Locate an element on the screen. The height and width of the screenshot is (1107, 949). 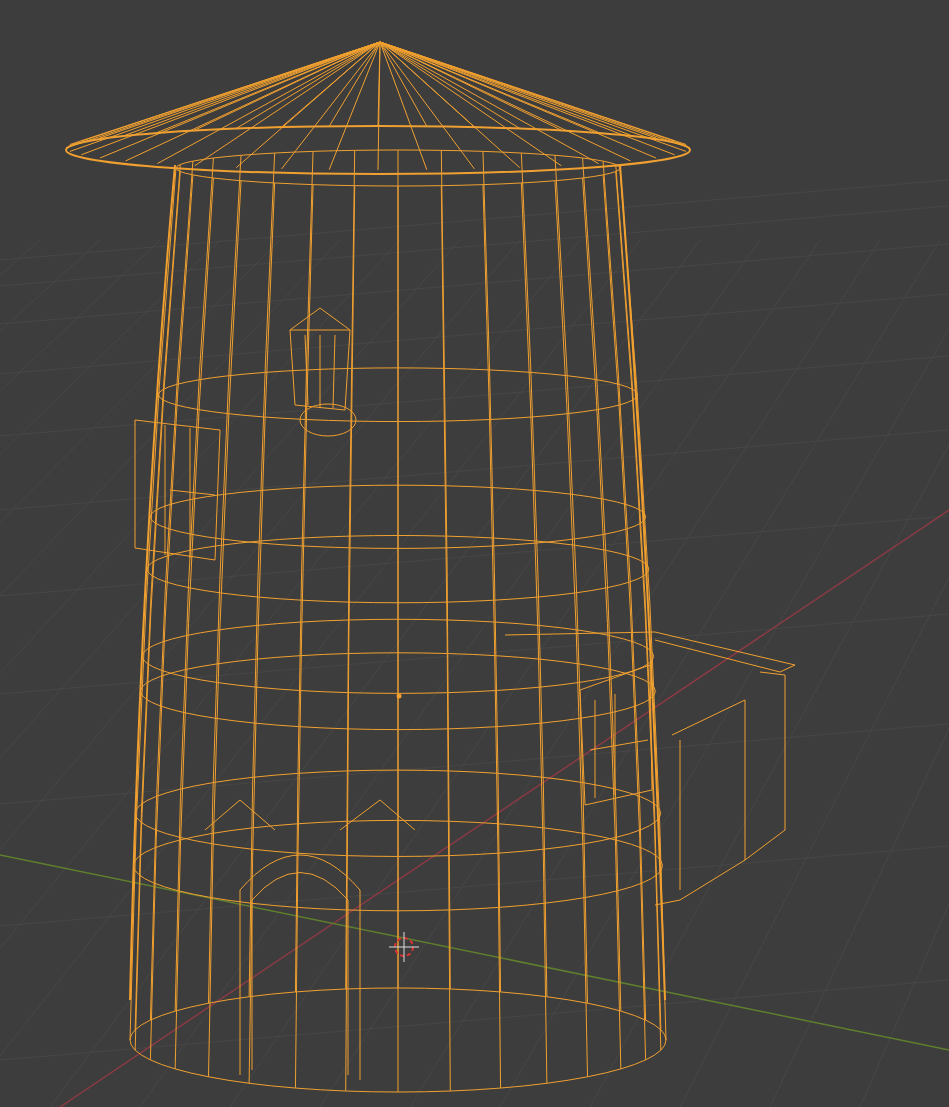
cursor-icon is located at coordinates (404, 947).